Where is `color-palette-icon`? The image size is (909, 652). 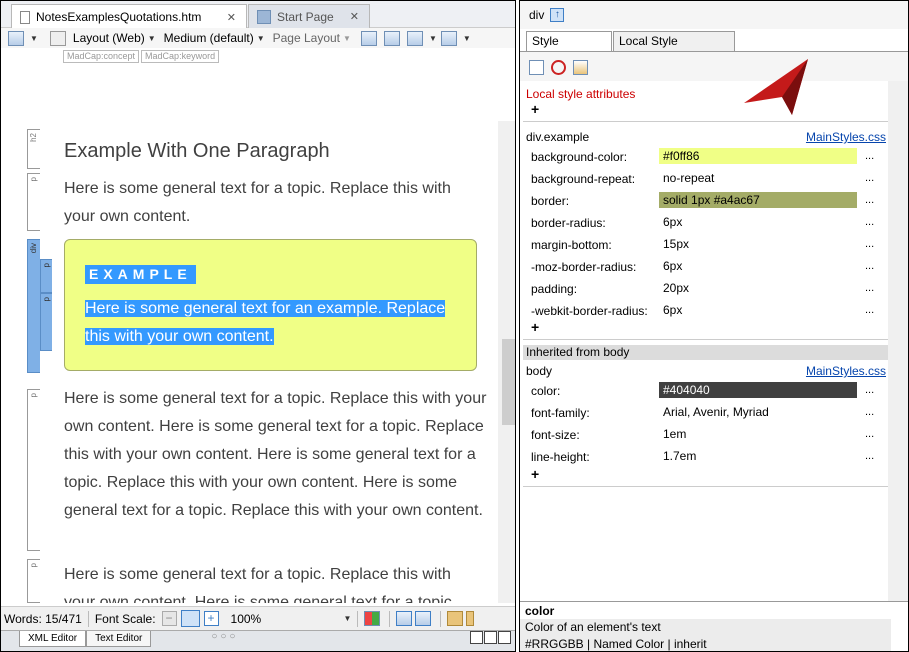
color-palette-icon is located at coordinates (372, 618).